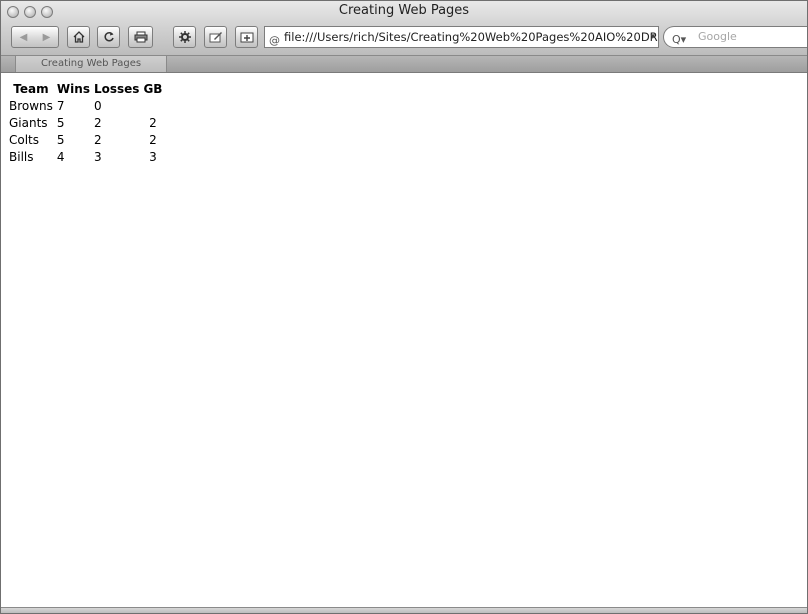 The height and width of the screenshot is (614, 808). What do you see at coordinates (652, 37) in the screenshot?
I see `chevron-down-icon: ▾` at bounding box center [652, 37].